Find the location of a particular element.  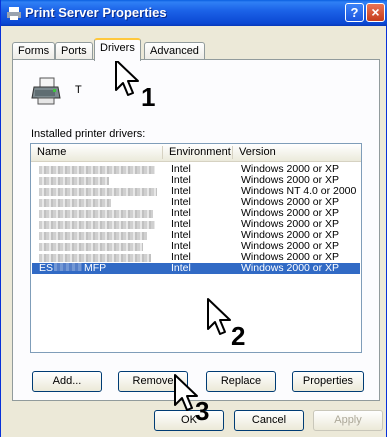

column-header-version: Version is located at coordinates (296, 152).